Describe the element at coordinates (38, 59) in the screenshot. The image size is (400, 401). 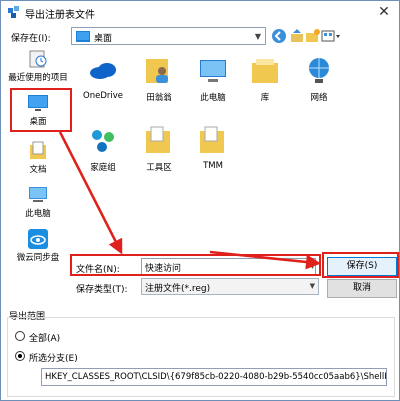
I see `recent-places-icon` at that location.